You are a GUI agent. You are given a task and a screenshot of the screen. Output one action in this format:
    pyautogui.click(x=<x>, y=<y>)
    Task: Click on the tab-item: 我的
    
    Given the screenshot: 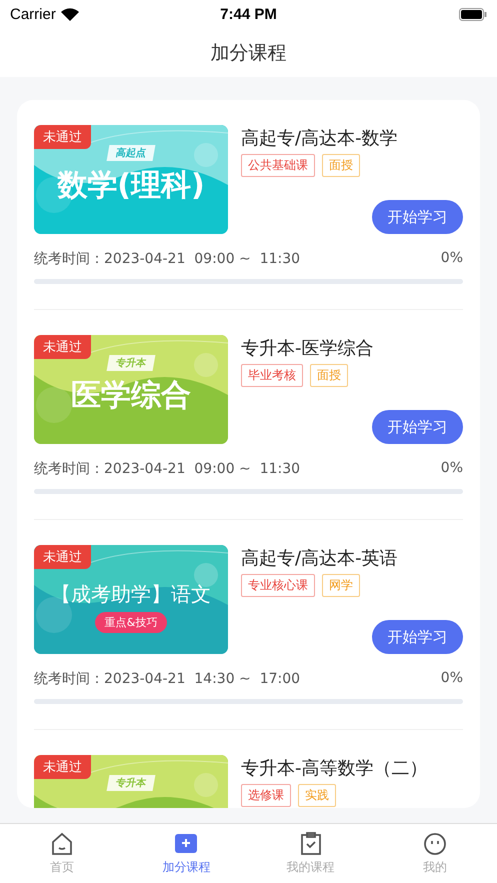 What is the action you would take?
    pyautogui.click(x=434, y=853)
    